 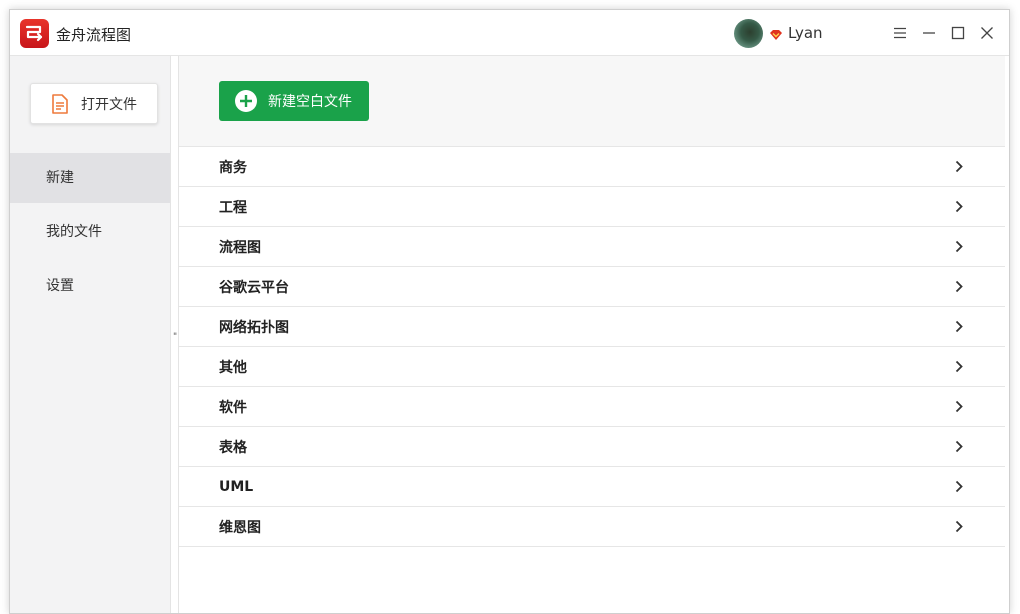 What do you see at coordinates (90, 334) in the screenshot?
I see `sidebar: 打开文件 新建 我的文件 设置` at bounding box center [90, 334].